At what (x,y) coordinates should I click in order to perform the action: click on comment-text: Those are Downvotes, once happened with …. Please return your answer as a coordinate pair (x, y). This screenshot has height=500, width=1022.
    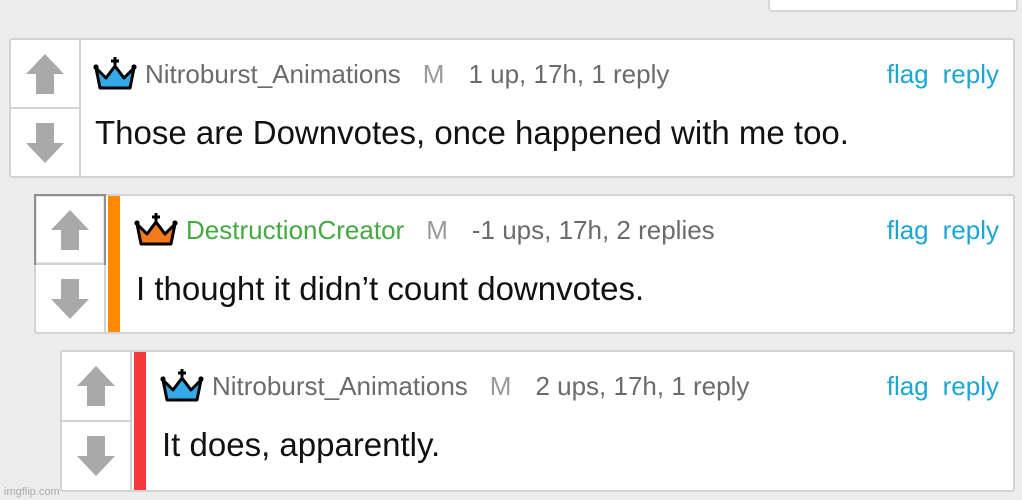
    Looking at the image, I should click on (472, 132).